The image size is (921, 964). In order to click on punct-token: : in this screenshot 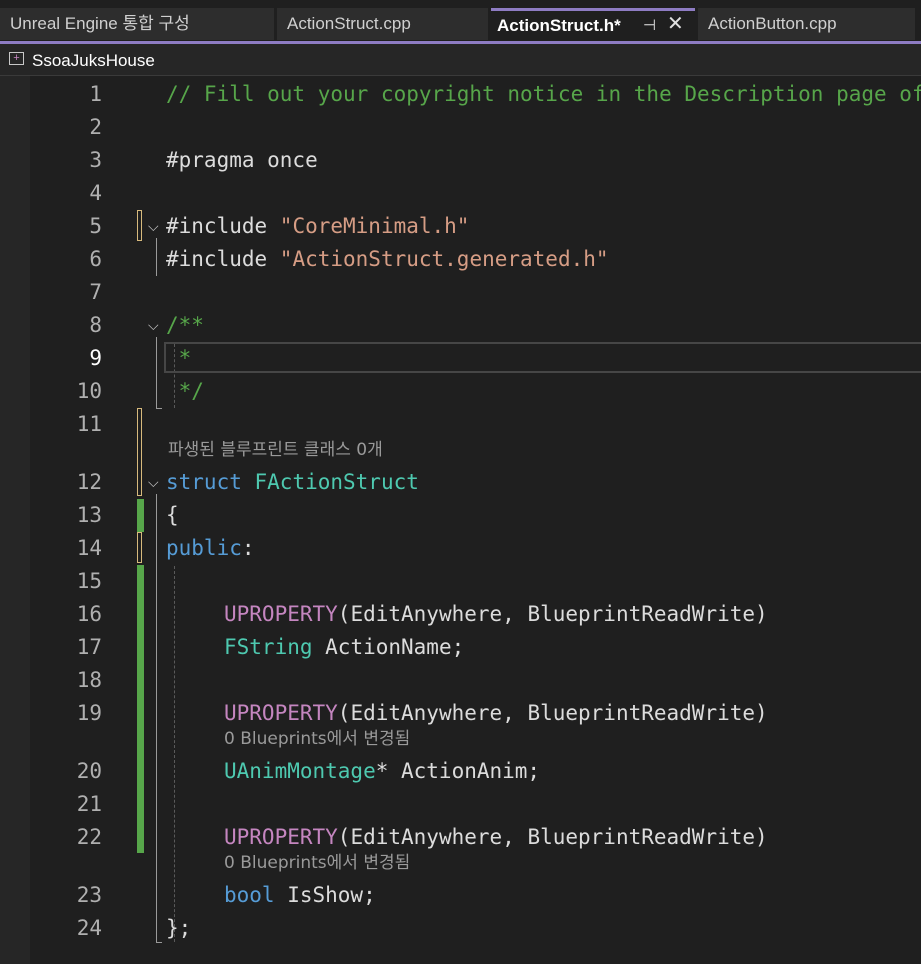, I will do `click(248, 548)`.